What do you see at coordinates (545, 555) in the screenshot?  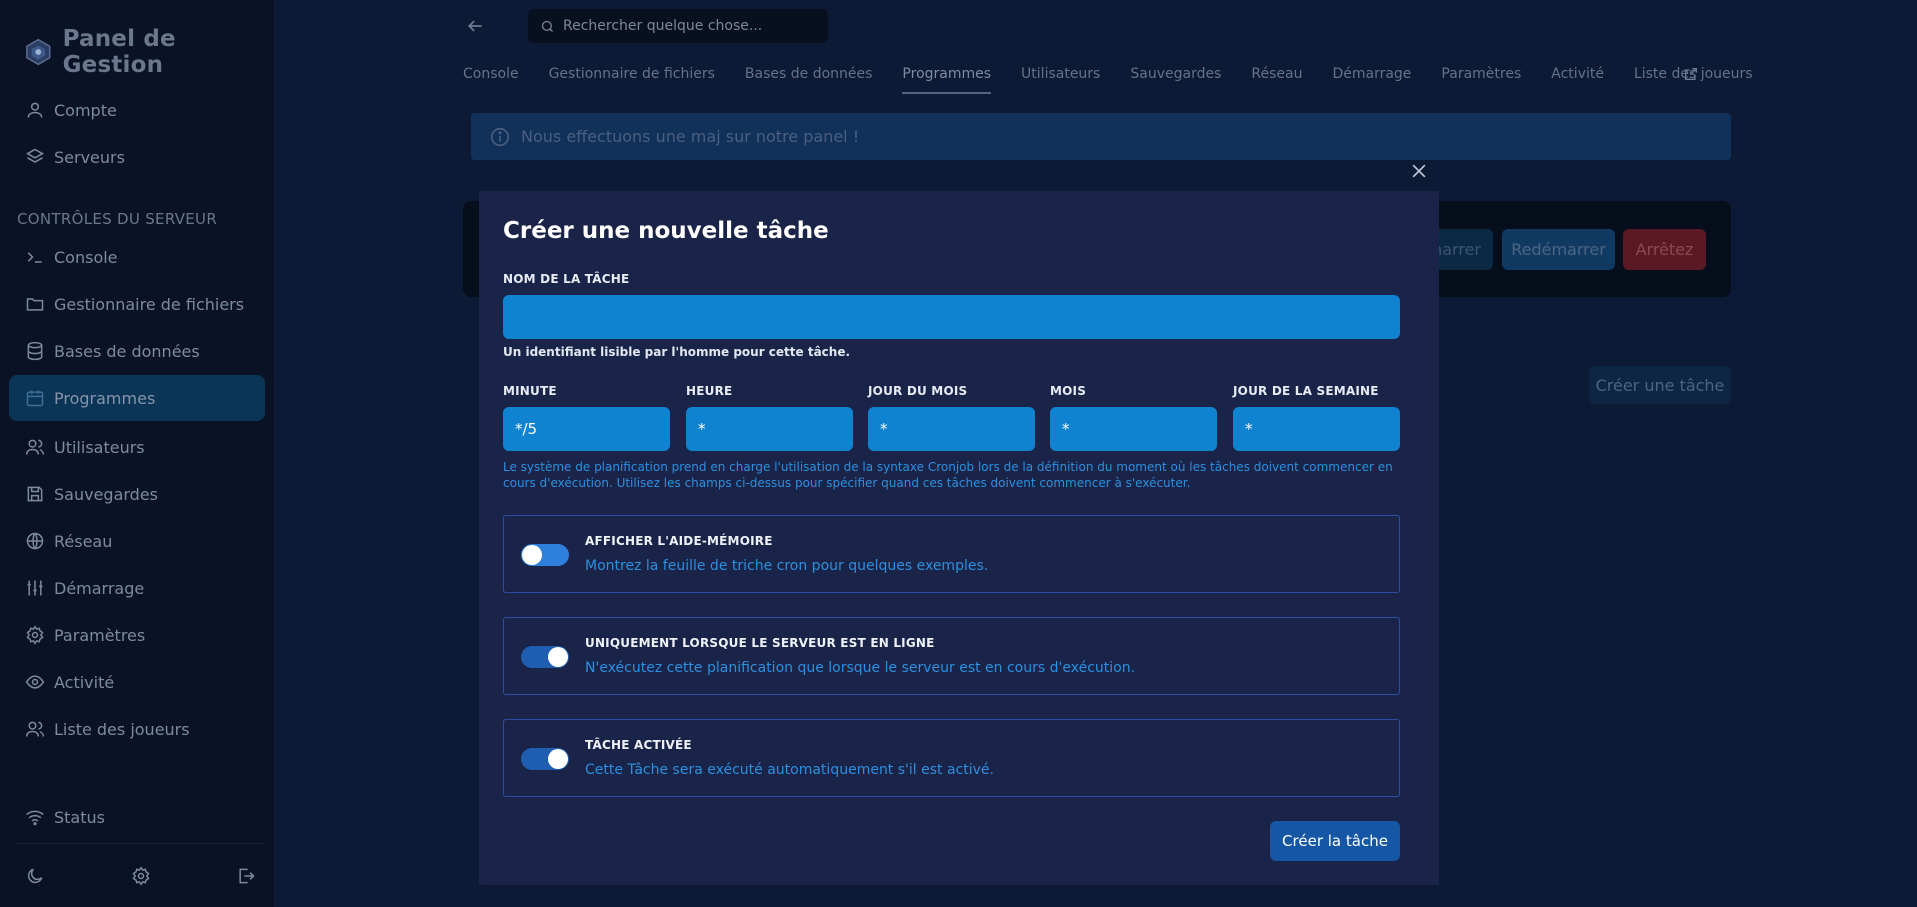 I see `cheatsheet-toggle` at bounding box center [545, 555].